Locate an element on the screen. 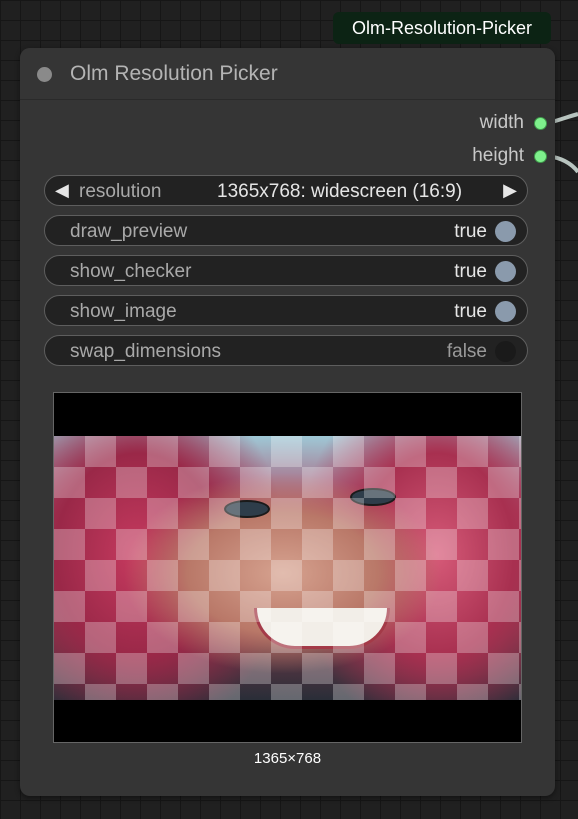 The image size is (578, 819). prev-arrow-icon: ◀ is located at coordinates (62, 190).